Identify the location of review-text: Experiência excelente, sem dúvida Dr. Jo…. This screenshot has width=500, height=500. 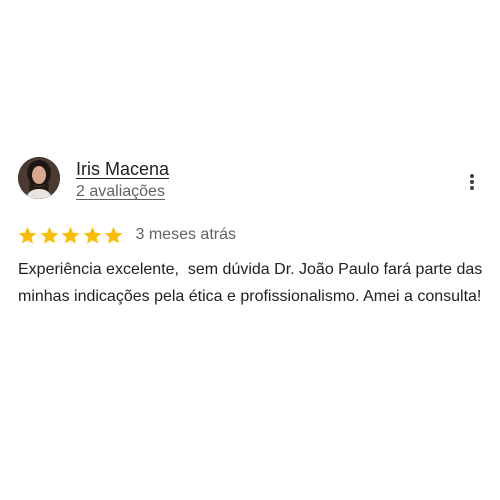
(252, 283).